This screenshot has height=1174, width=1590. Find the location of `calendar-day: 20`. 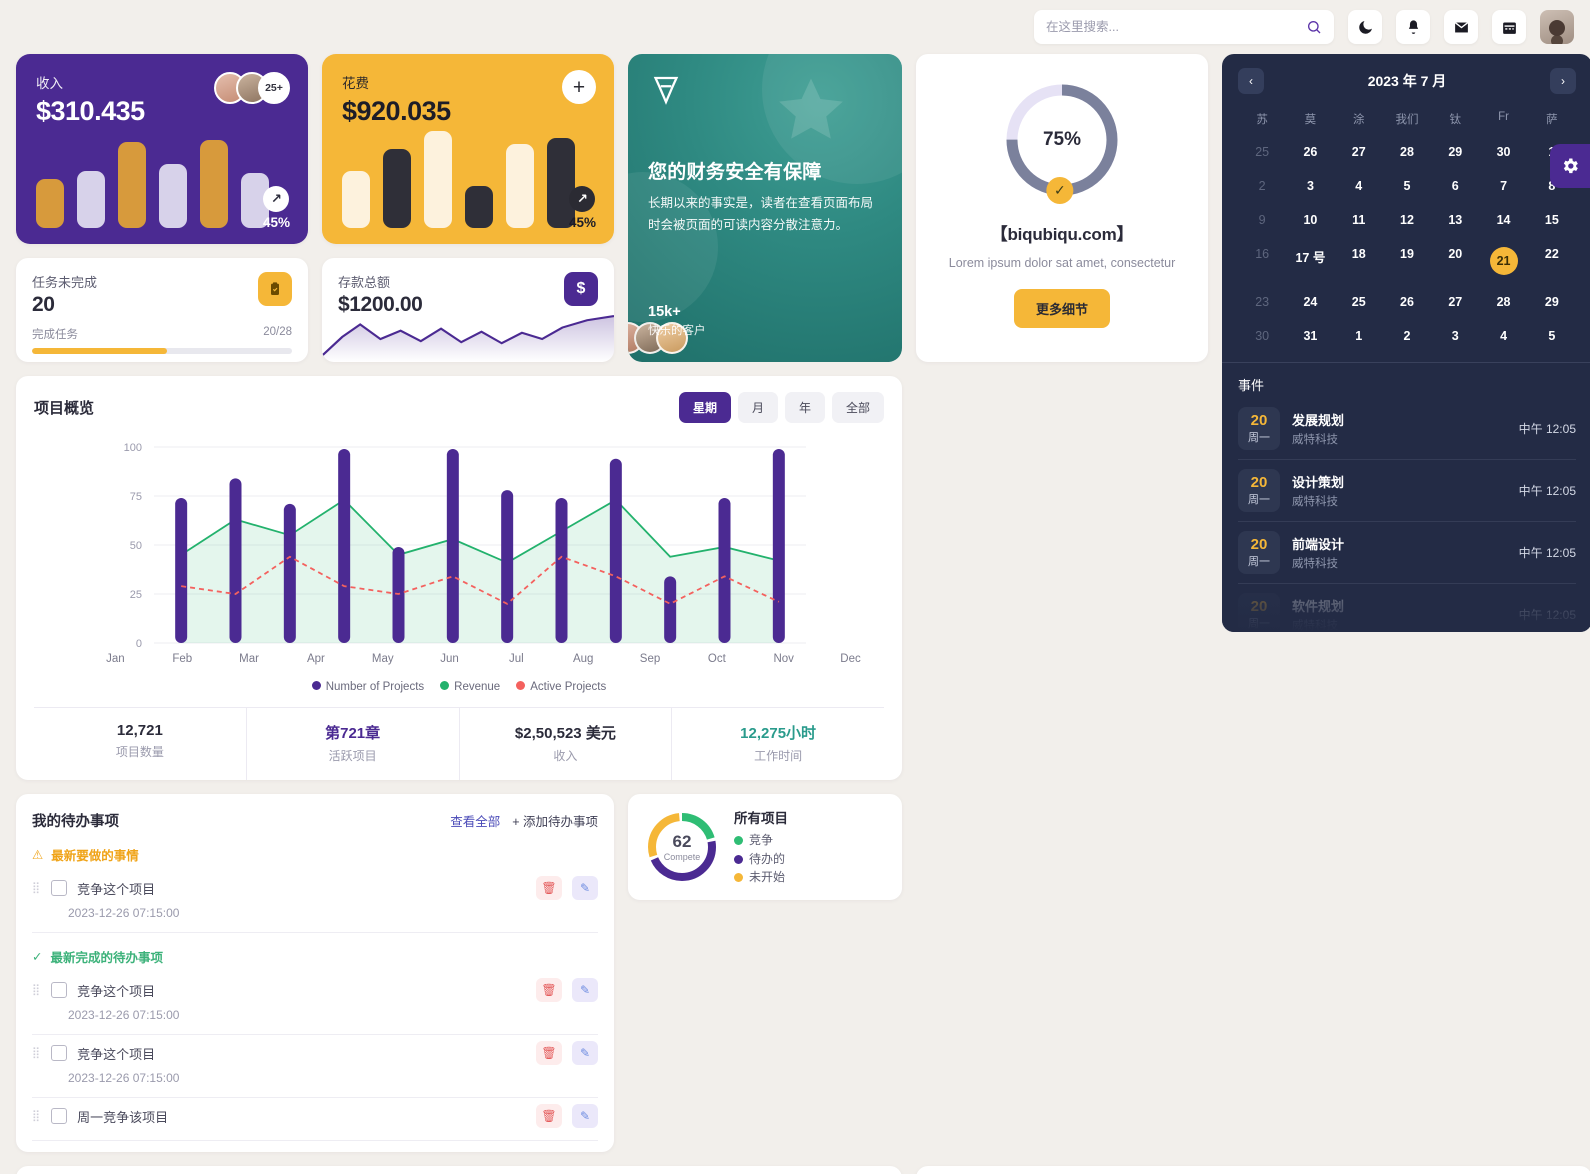

calendar-day: 20 is located at coordinates (1455, 261).